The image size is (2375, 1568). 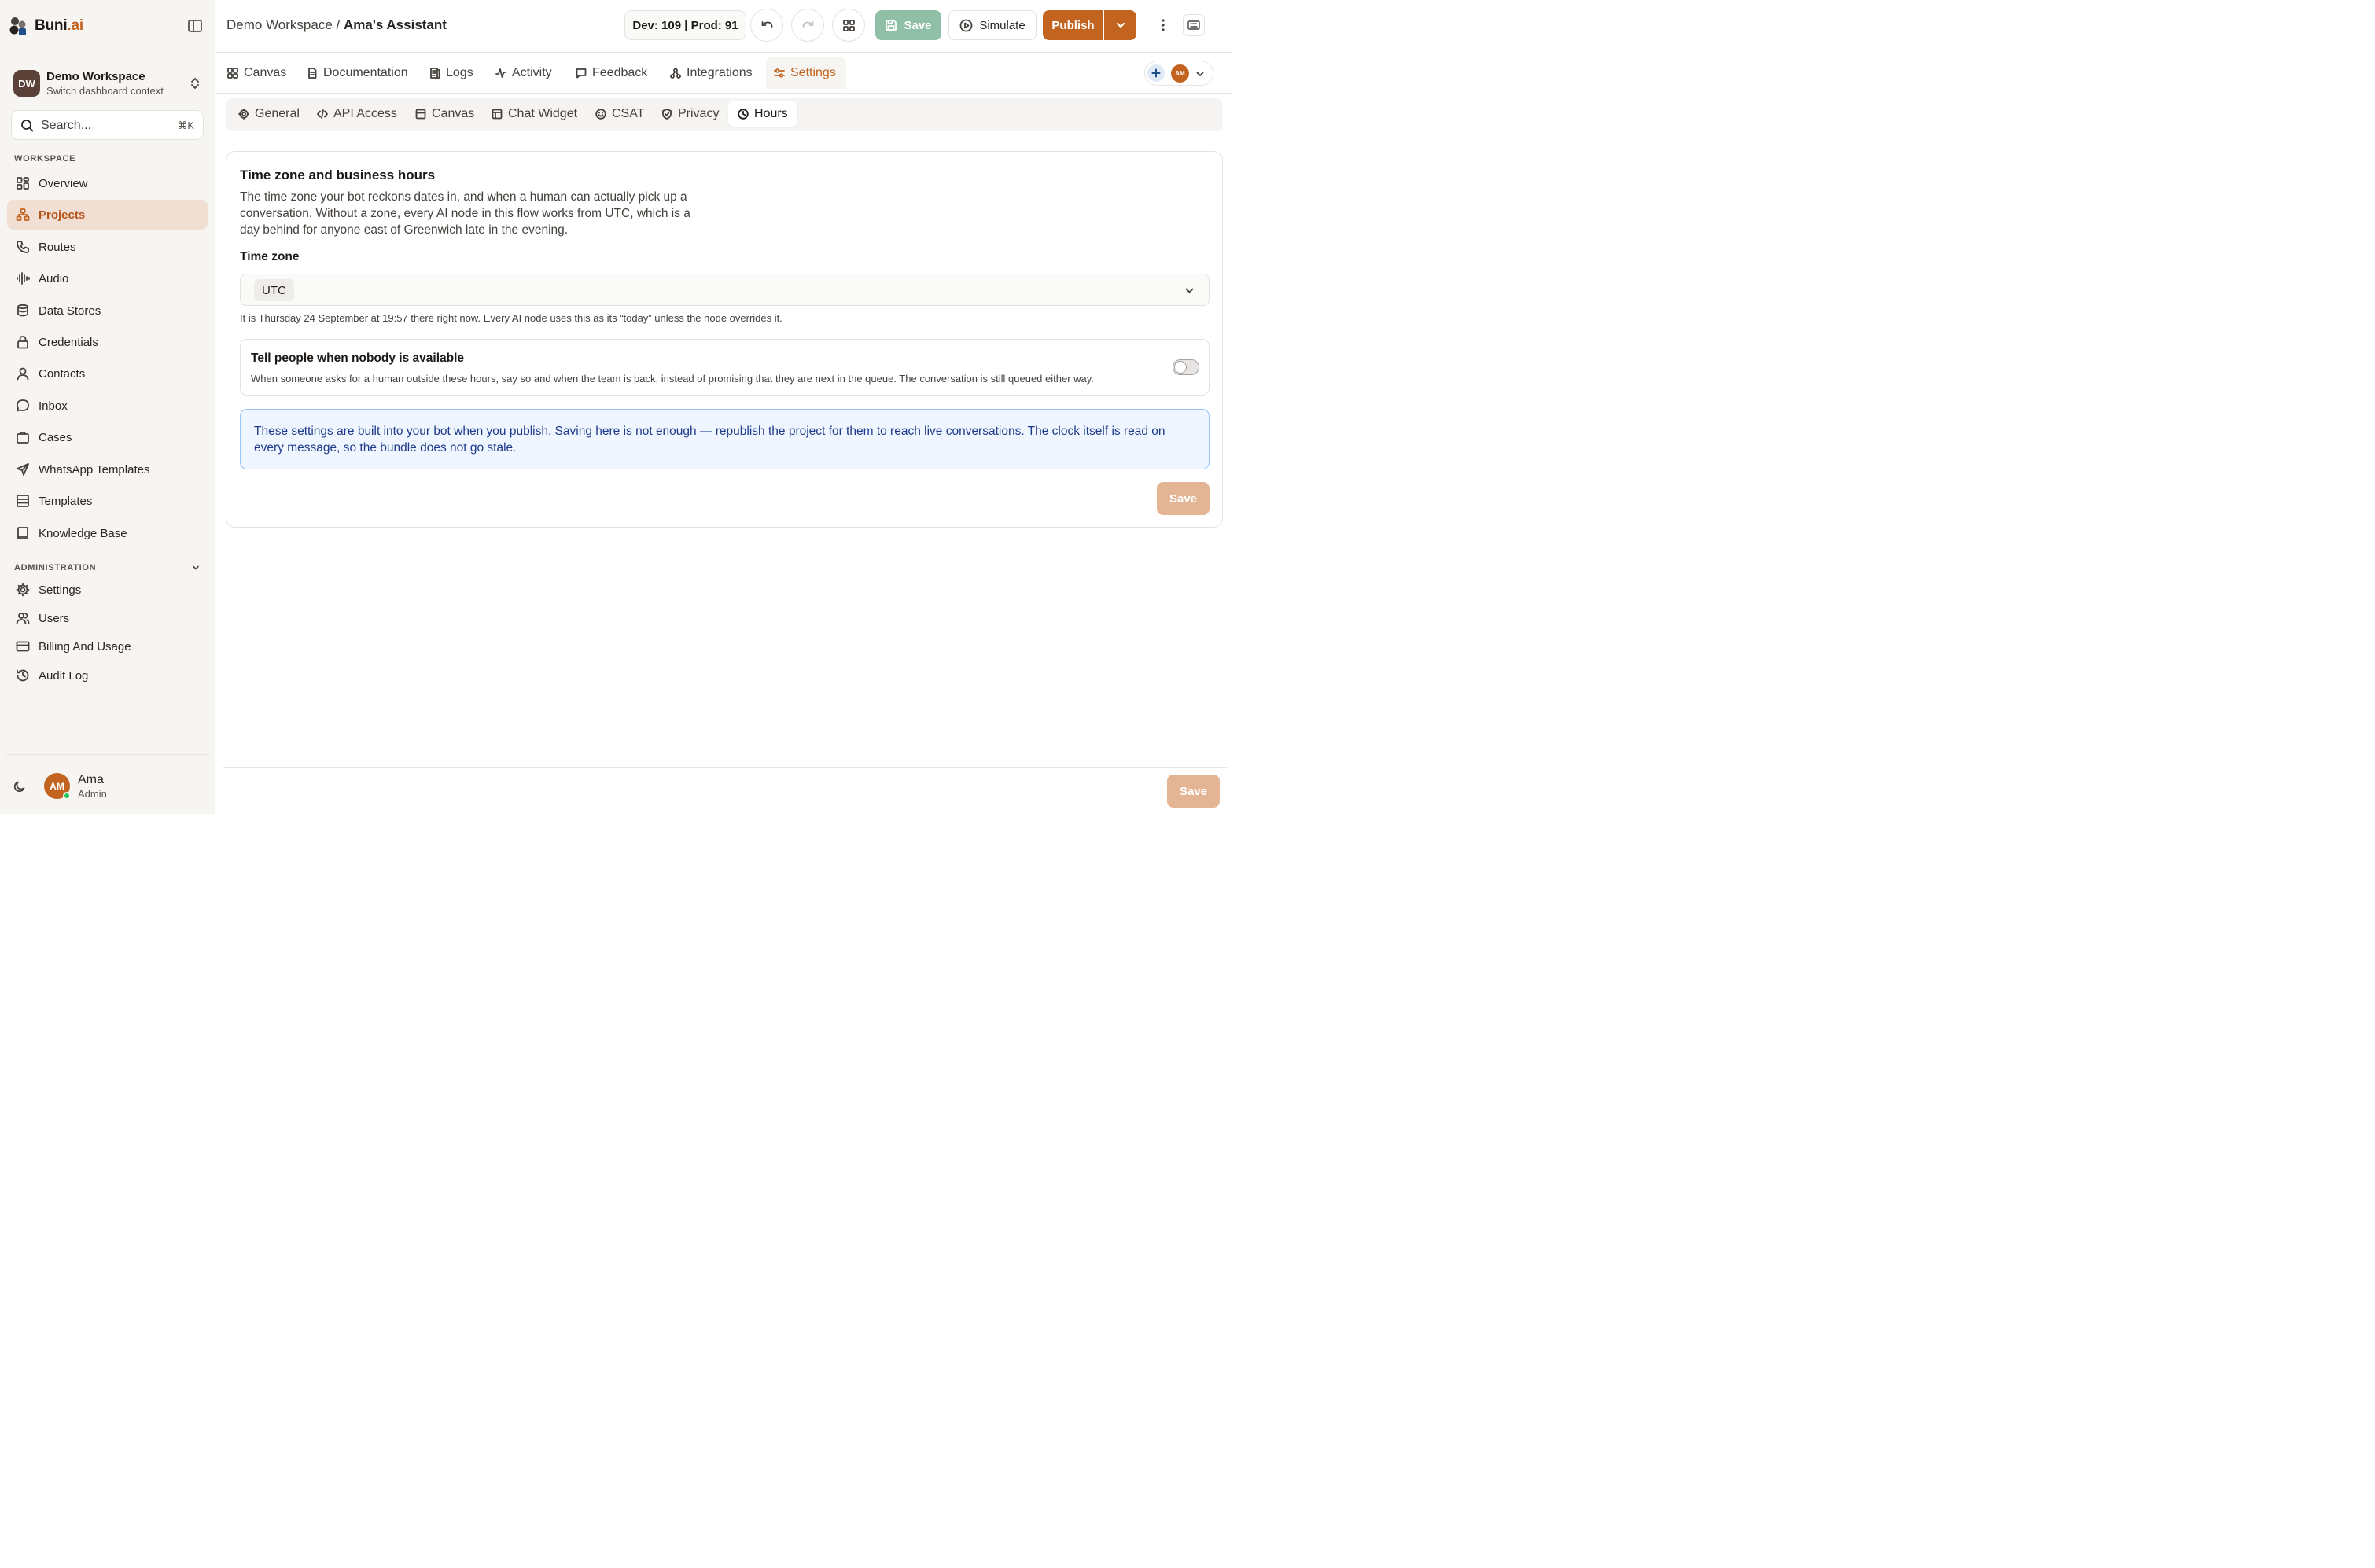 I want to click on sidebar-item-contacts: Contacts, so click(x=107, y=373).